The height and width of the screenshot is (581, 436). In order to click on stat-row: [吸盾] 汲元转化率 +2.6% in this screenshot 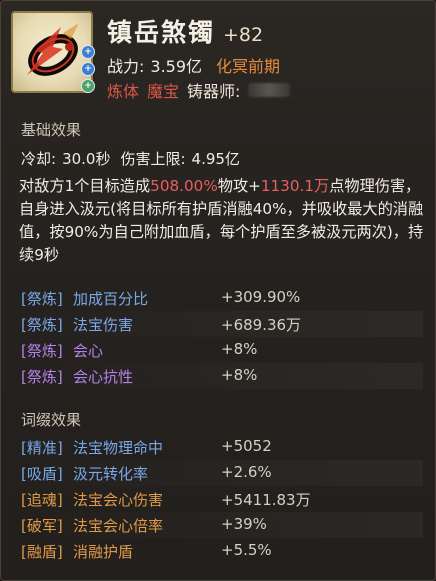, I will do `click(222, 473)`.